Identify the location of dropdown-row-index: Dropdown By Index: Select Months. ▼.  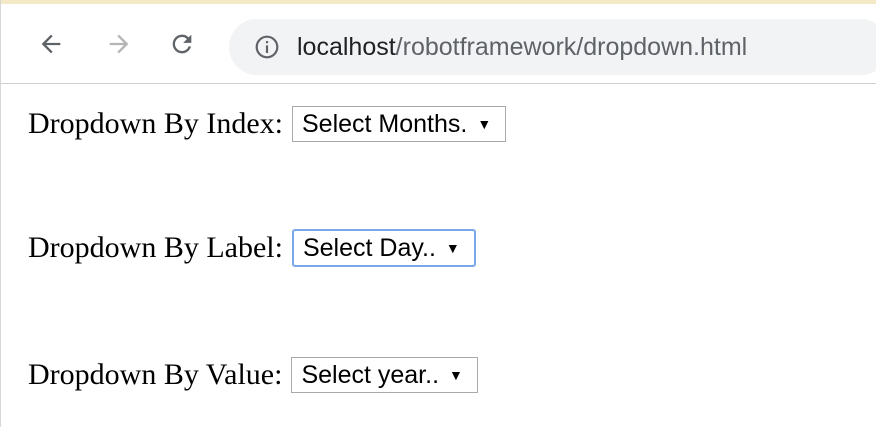
(267, 124).